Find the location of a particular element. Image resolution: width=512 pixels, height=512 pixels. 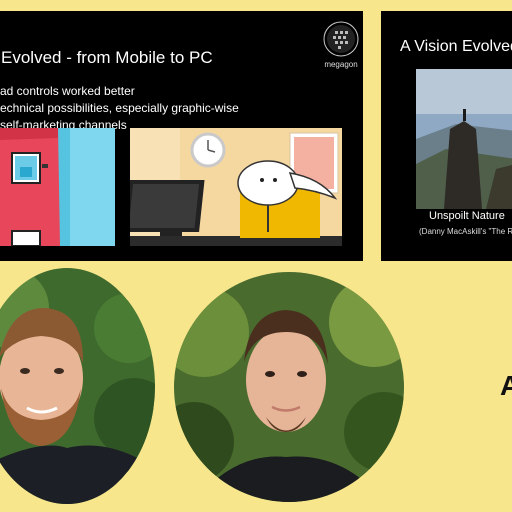

slide-title: A Vision Evolved is located at coordinates (456, 46).